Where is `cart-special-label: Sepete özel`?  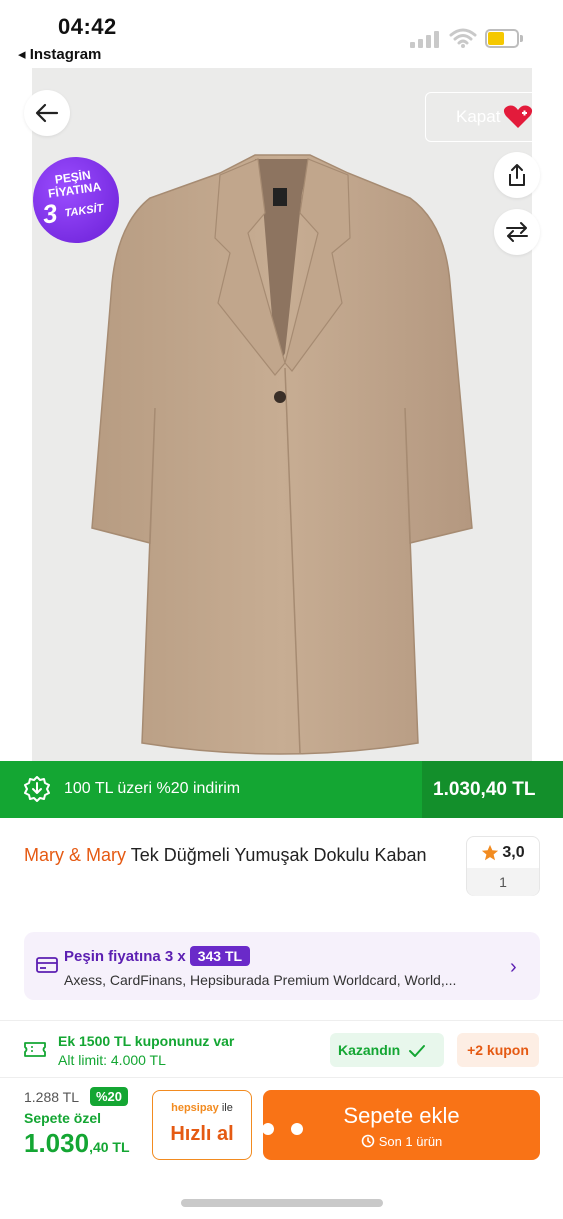
cart-special-label: Sepete özel is located at coordinates (63, 1118).